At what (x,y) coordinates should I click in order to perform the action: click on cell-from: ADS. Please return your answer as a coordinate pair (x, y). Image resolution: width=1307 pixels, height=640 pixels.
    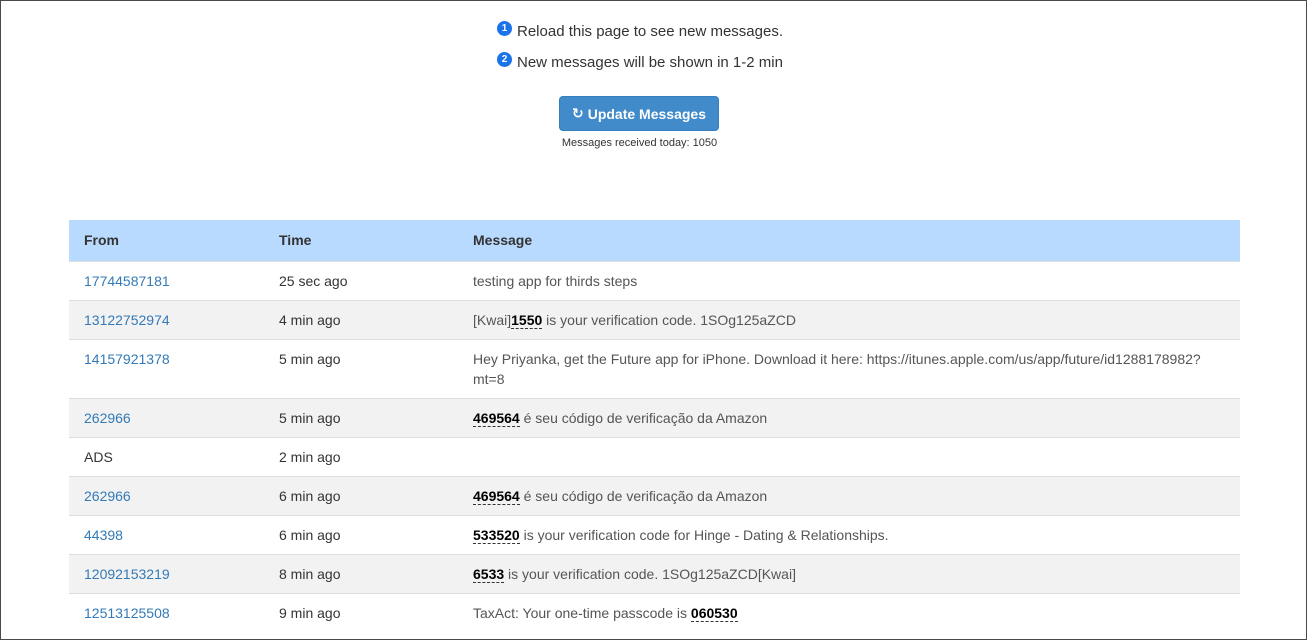
    Looking at the image, I should click on (166, 456).